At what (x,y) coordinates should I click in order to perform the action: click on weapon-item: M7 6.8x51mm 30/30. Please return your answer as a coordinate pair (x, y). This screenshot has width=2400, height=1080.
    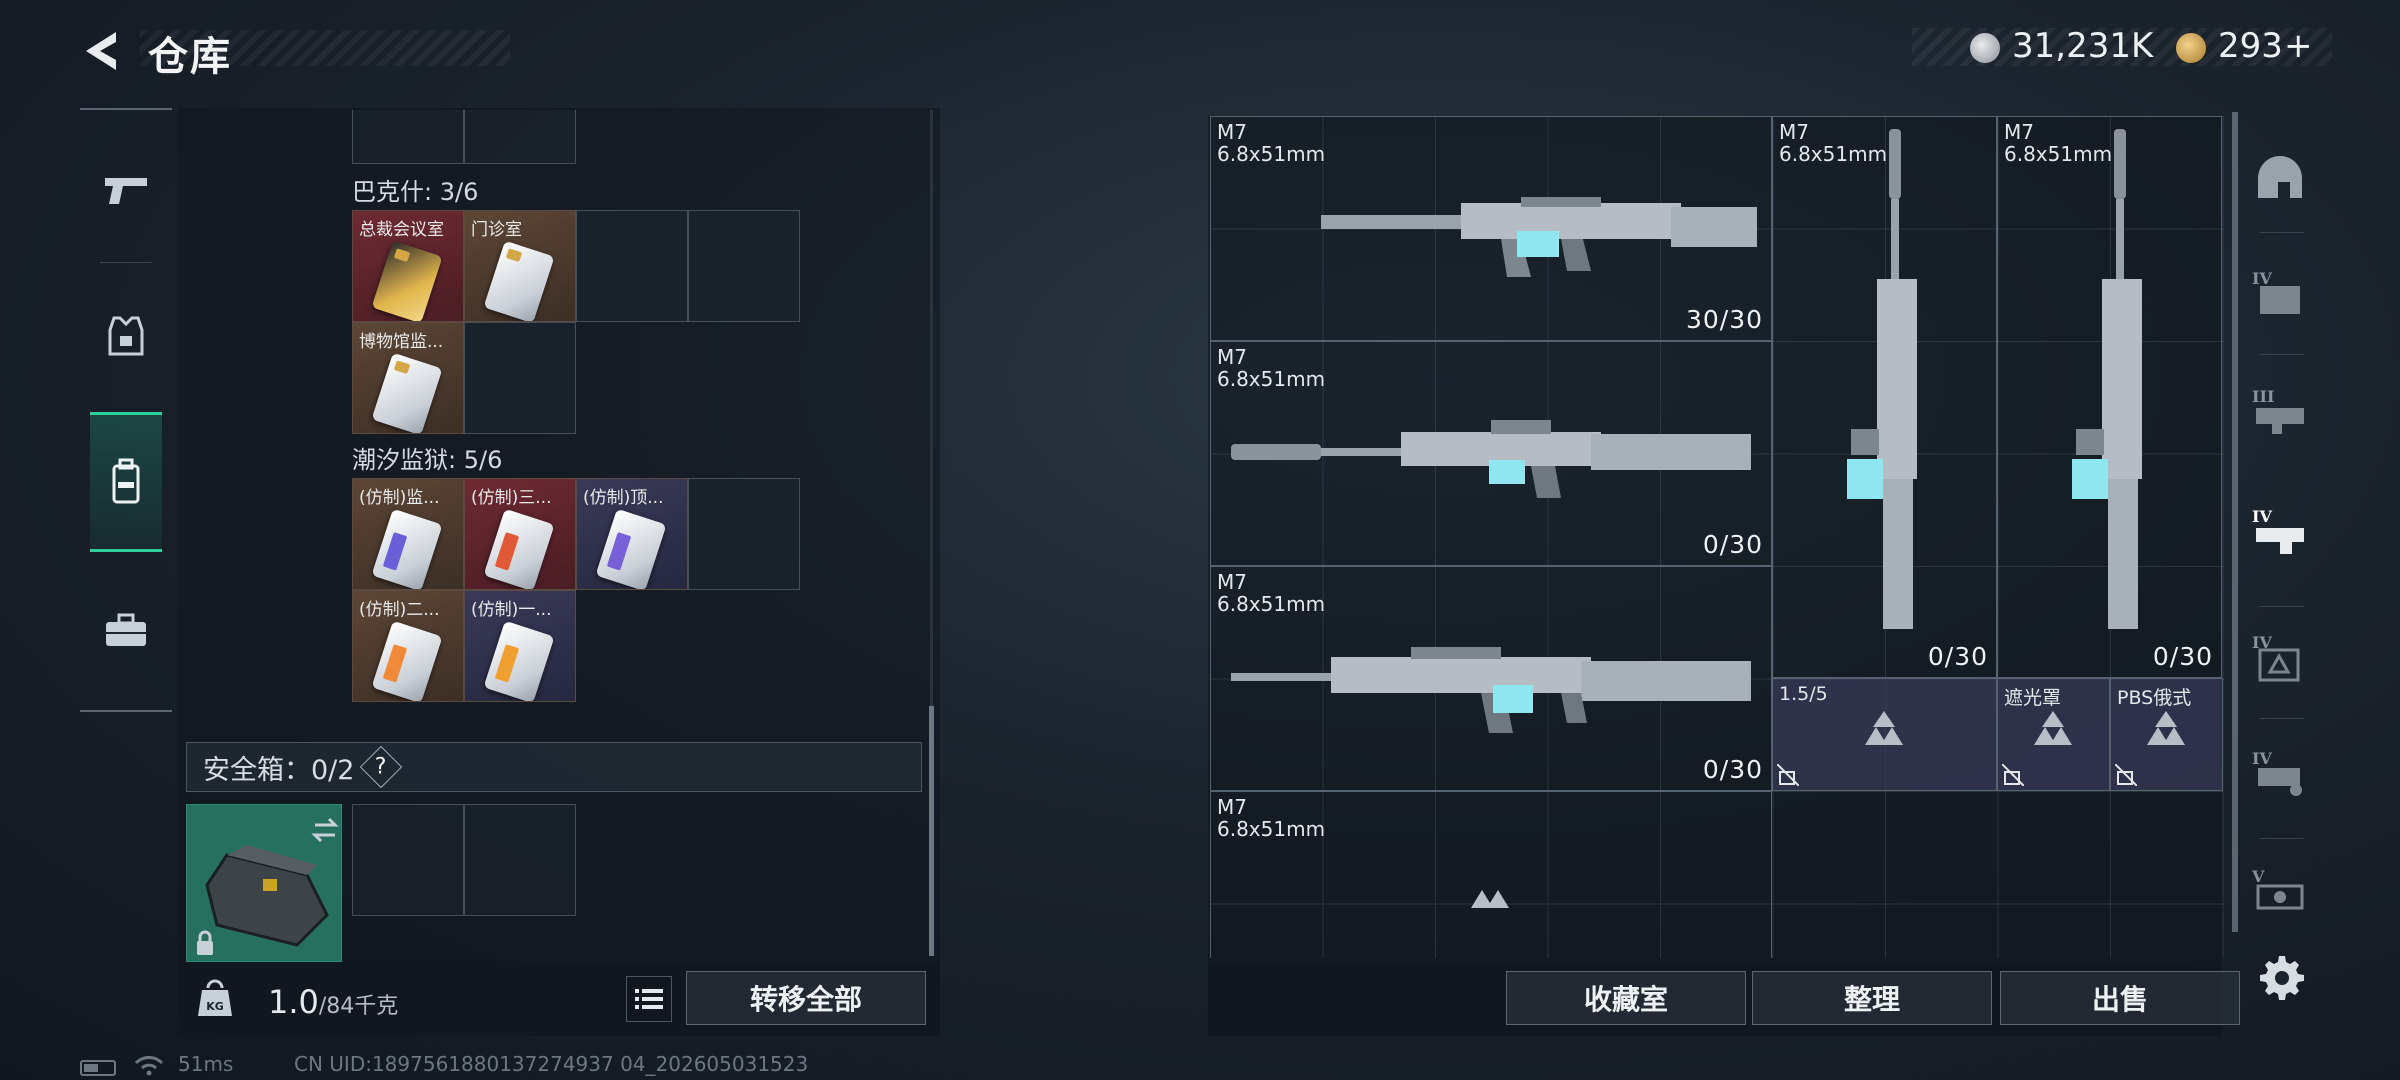
    Looking at the image, I should click on (1491, 228).